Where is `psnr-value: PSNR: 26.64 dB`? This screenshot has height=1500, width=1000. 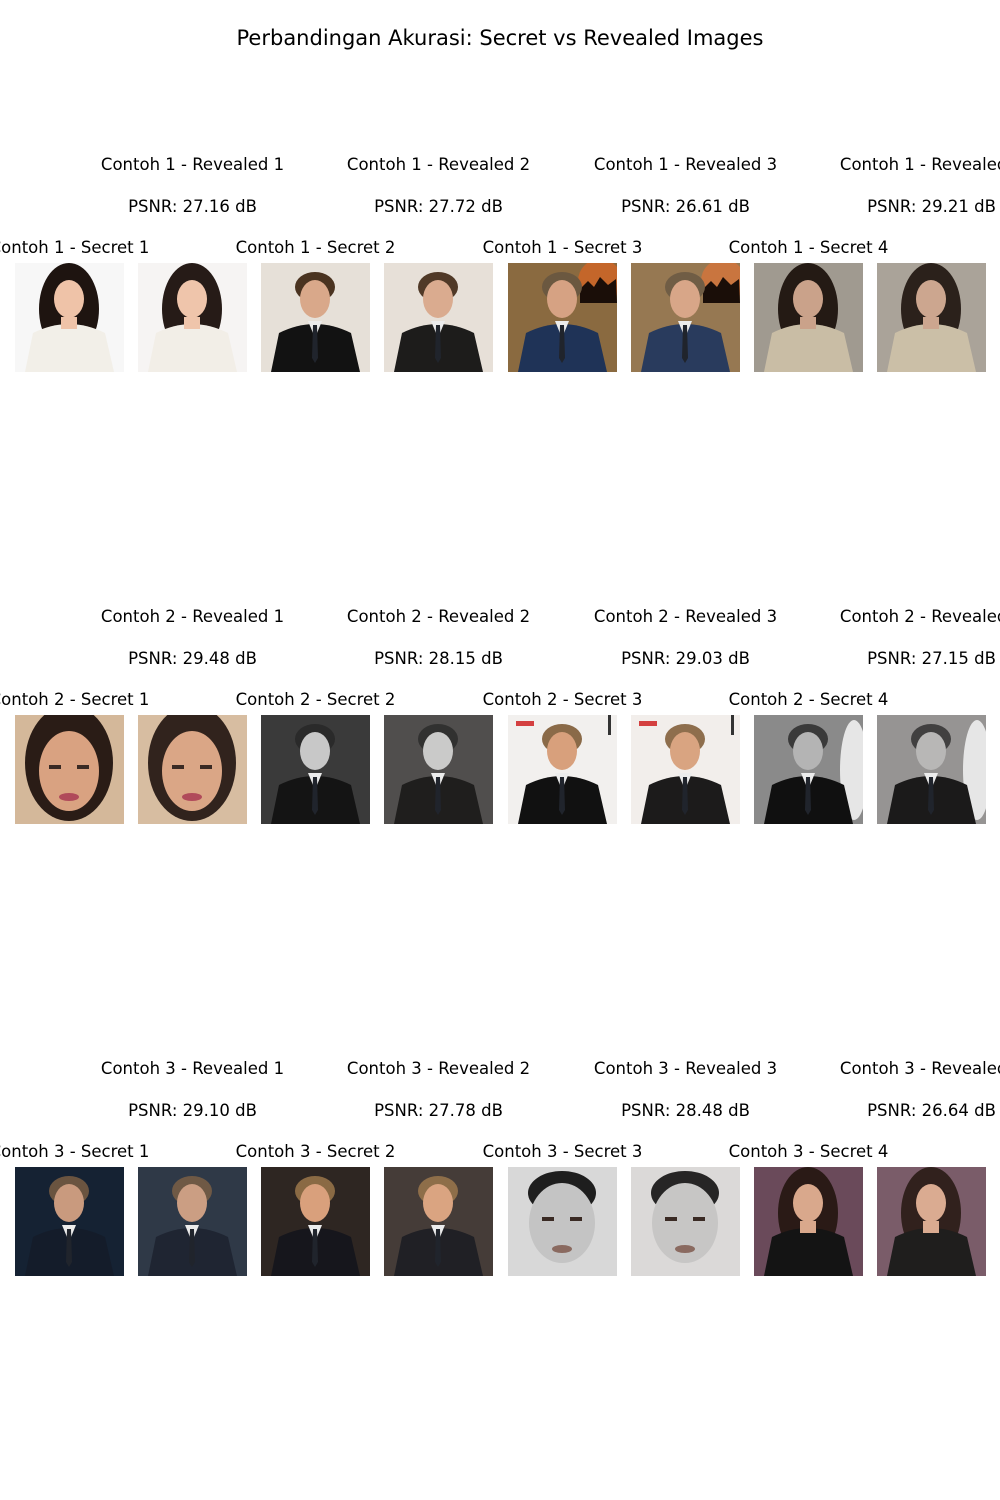
psnr-value: PSNR: 26.64 dB is located at coordinates (931, 1110).